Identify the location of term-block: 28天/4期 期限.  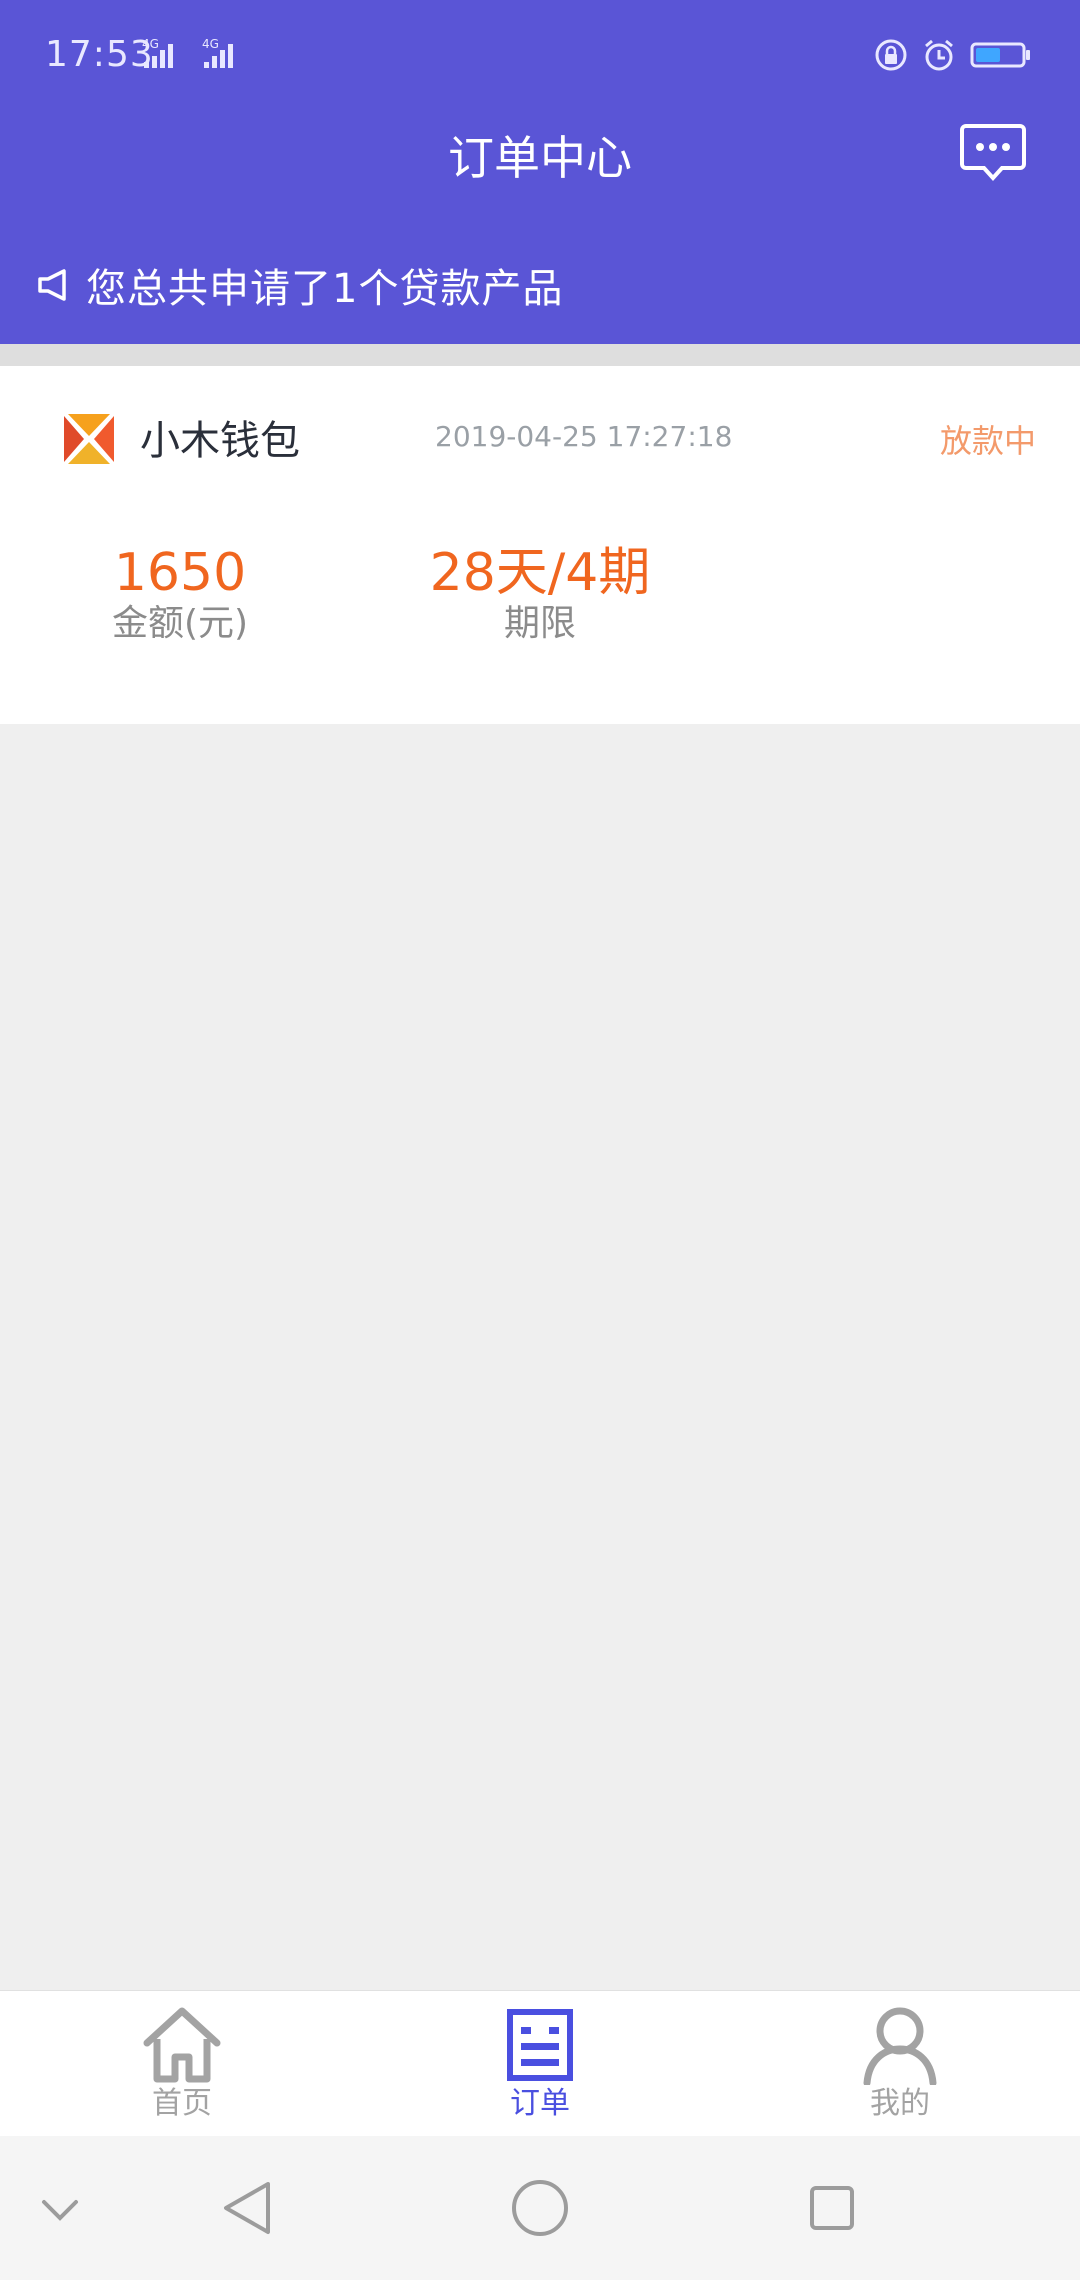
(540, 595).